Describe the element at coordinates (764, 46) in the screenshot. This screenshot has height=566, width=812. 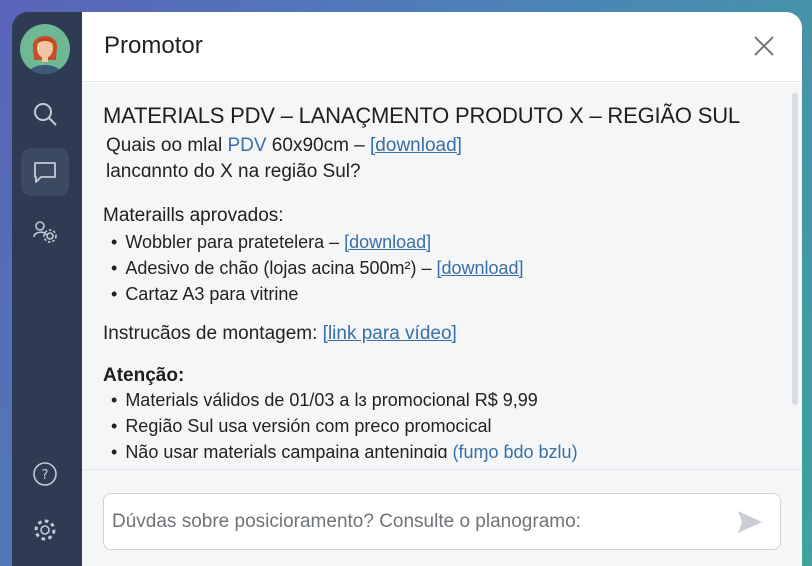
I see `close-icon` at that location.